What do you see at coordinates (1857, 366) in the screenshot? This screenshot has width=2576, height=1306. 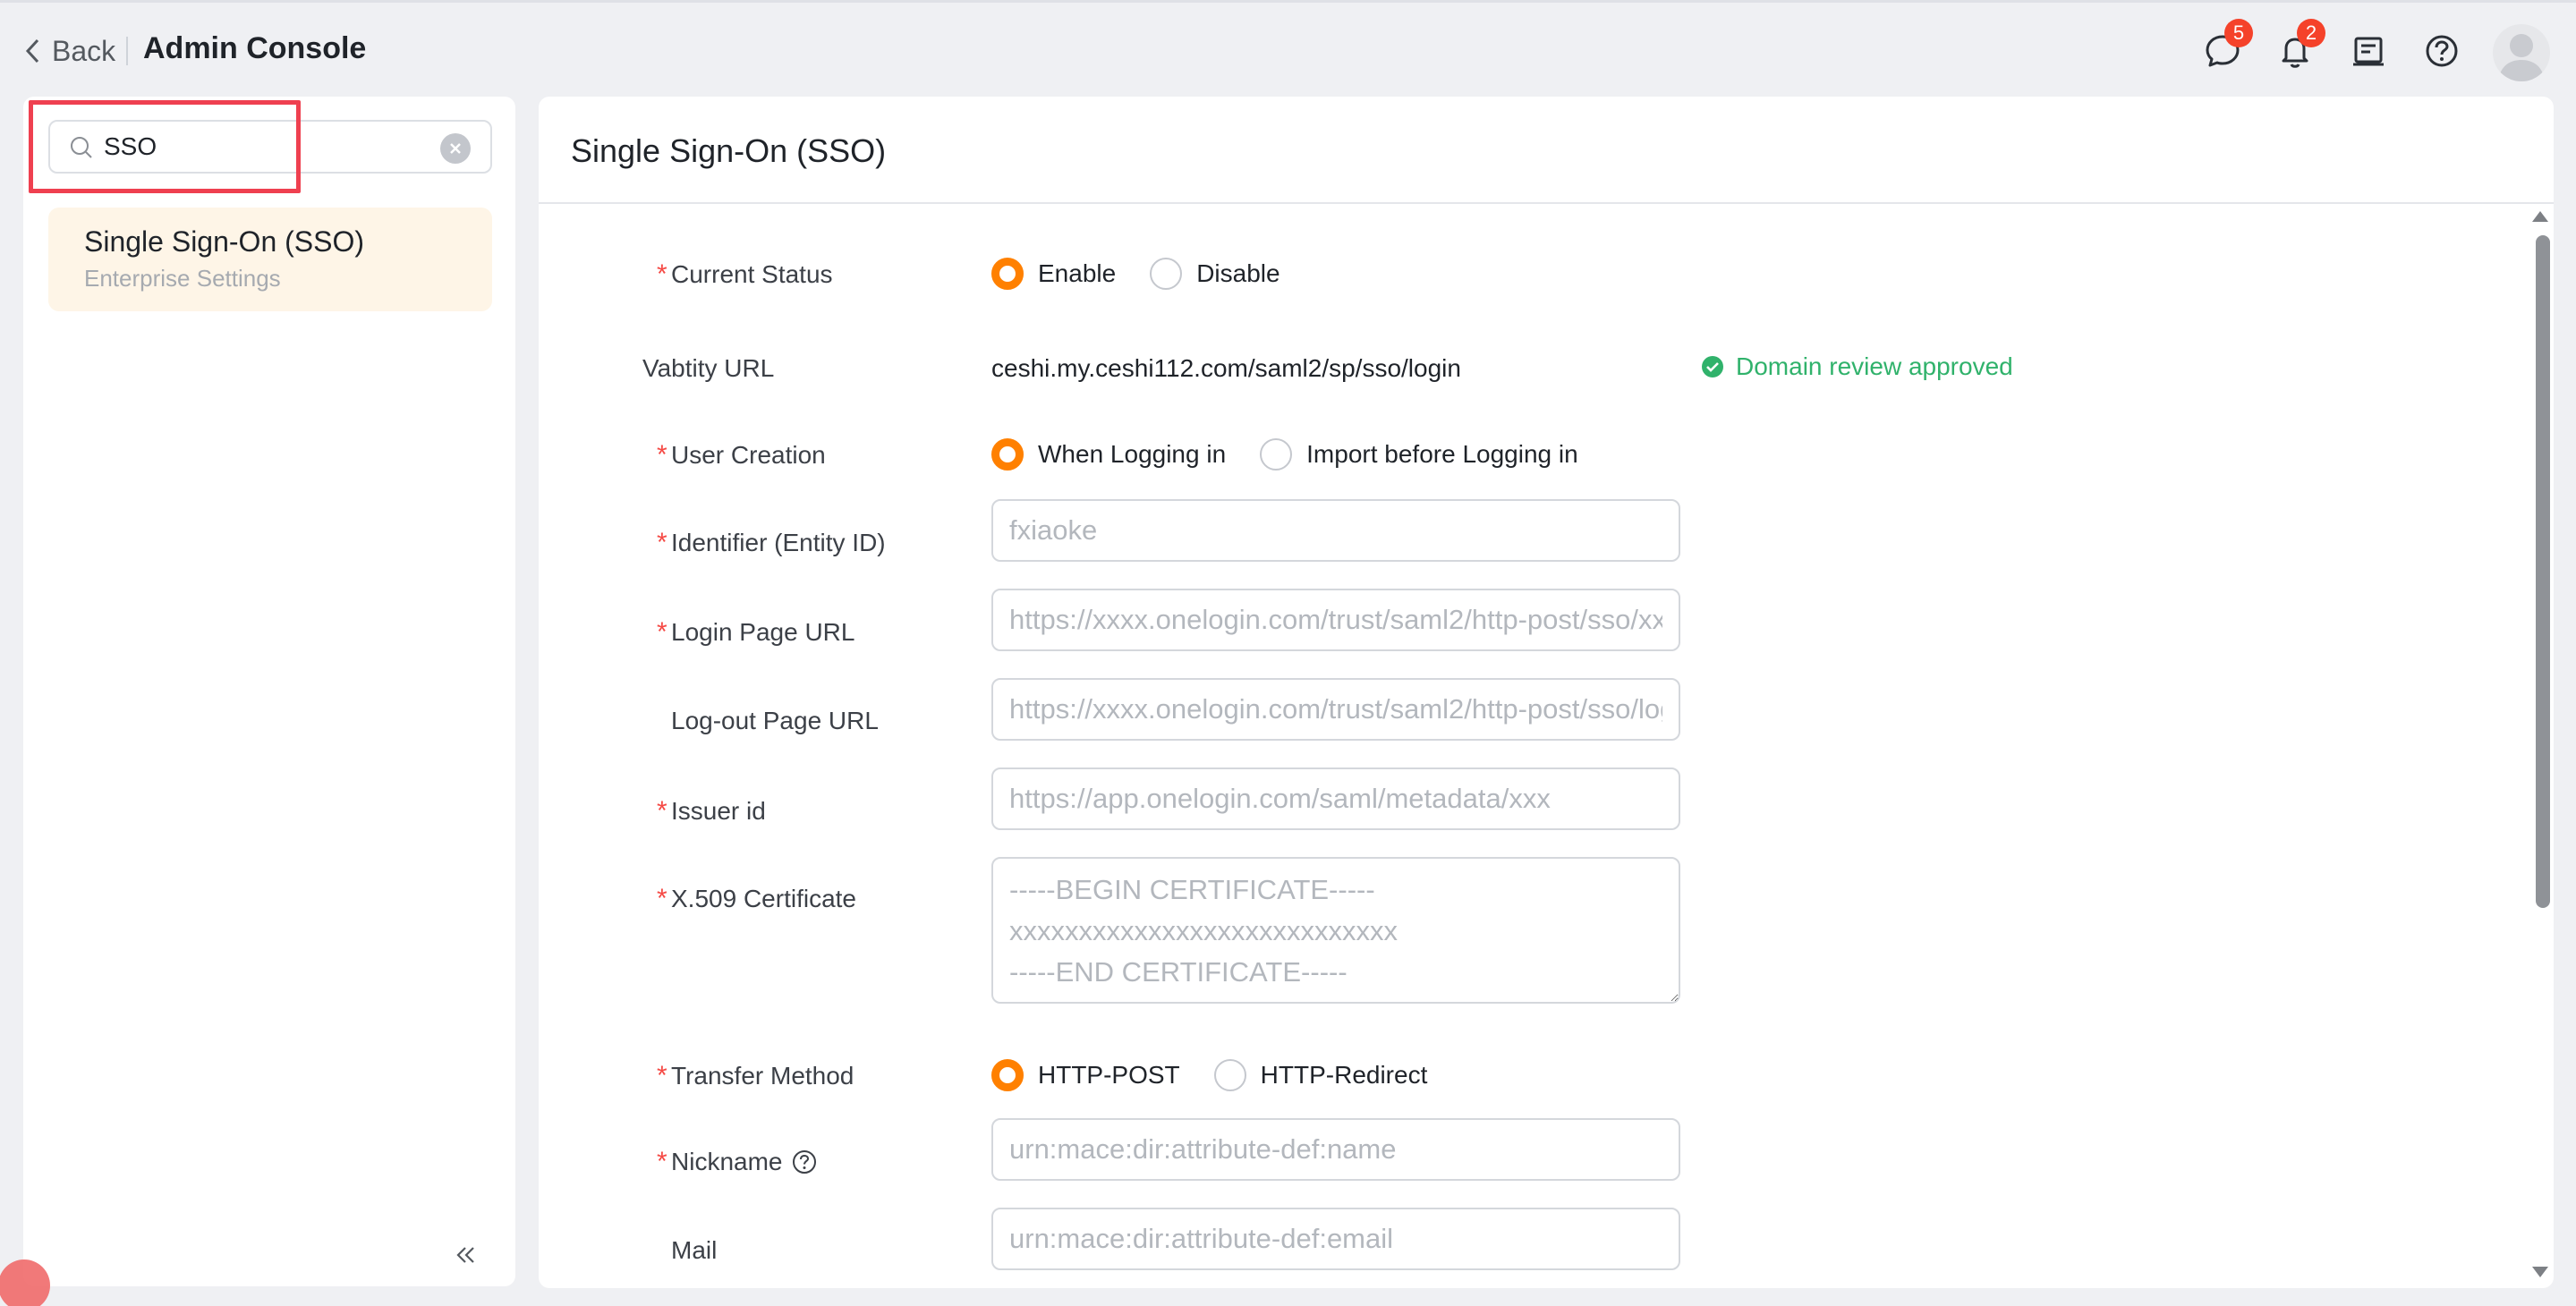 I see `domain-status-badge: Domain review approved` at bounding box center [1857, 366].